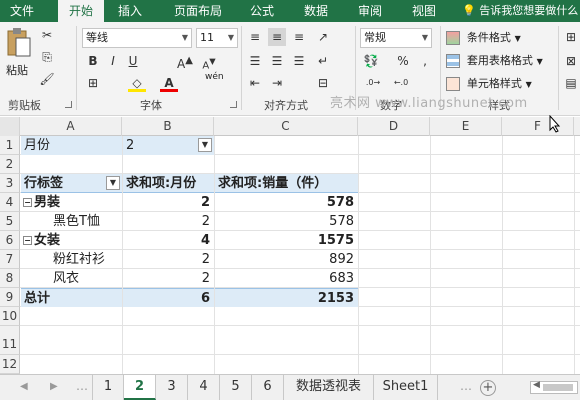  What do you see at coordinates (209, 61) in the screenshot?
I see `decrease-font-icon: A▼` at bounding box center [209, 61].